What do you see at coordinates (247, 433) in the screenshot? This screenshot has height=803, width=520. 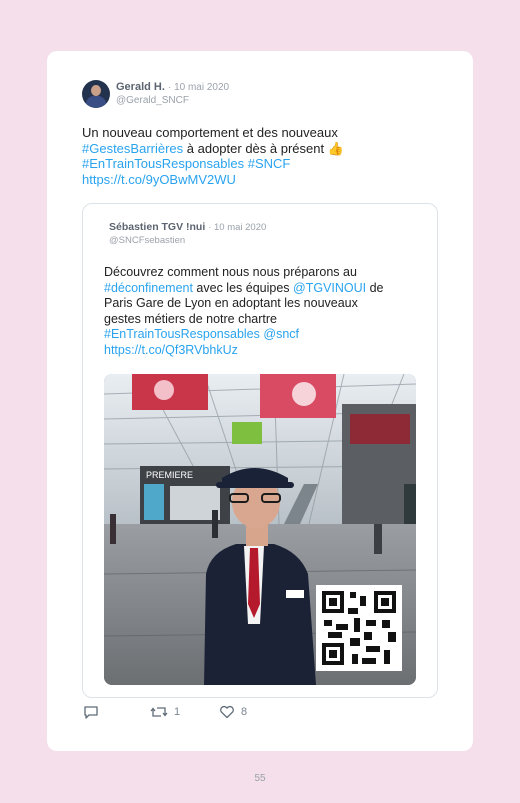 I see `green-sign` at bounding box center [247, 433].